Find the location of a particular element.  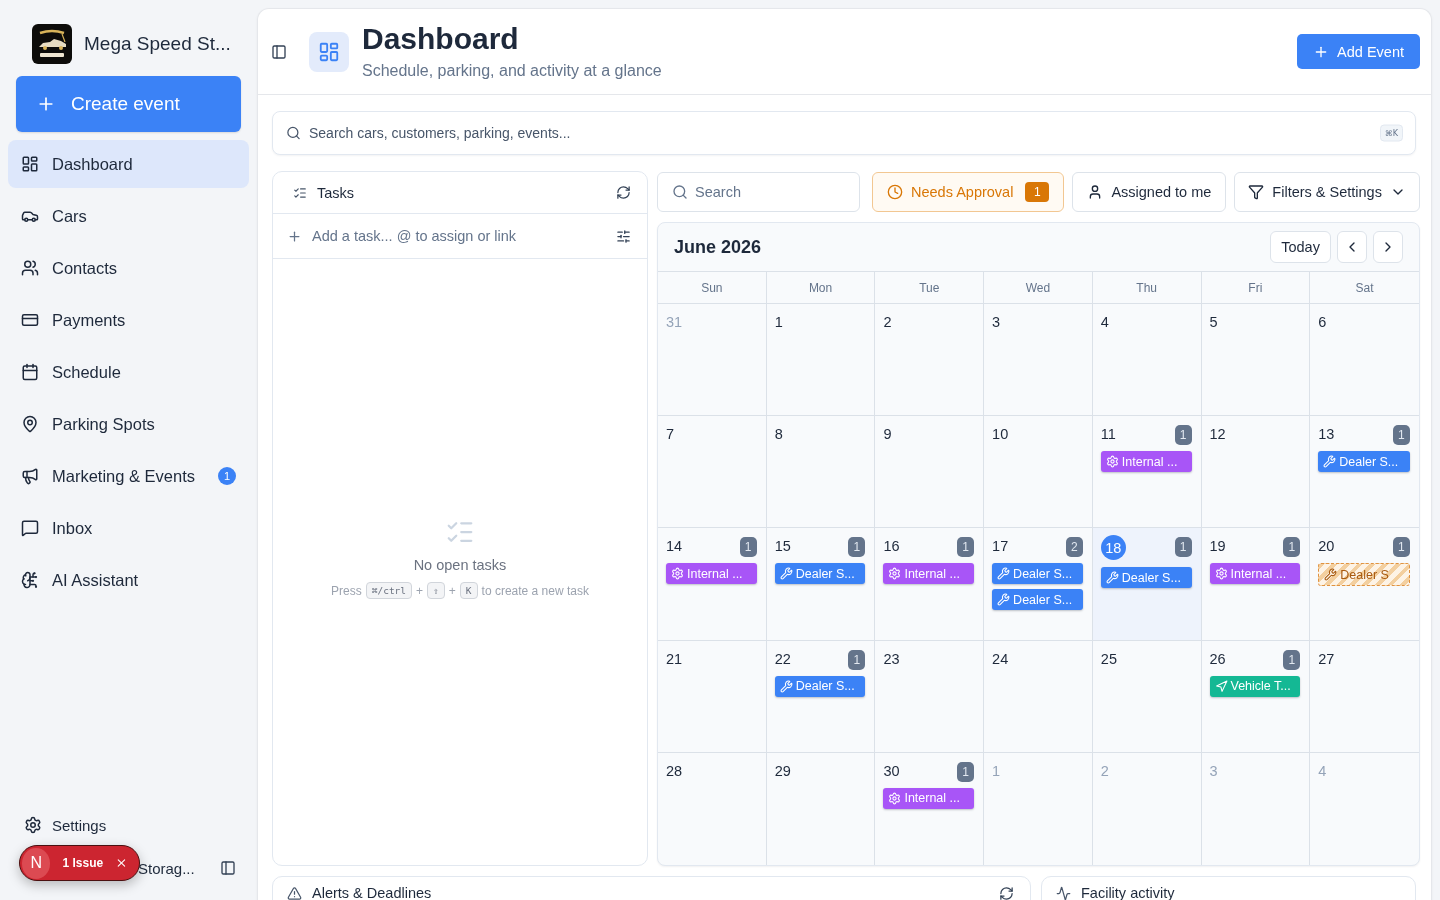

gear-icon is located at coordinates (1221, 574).